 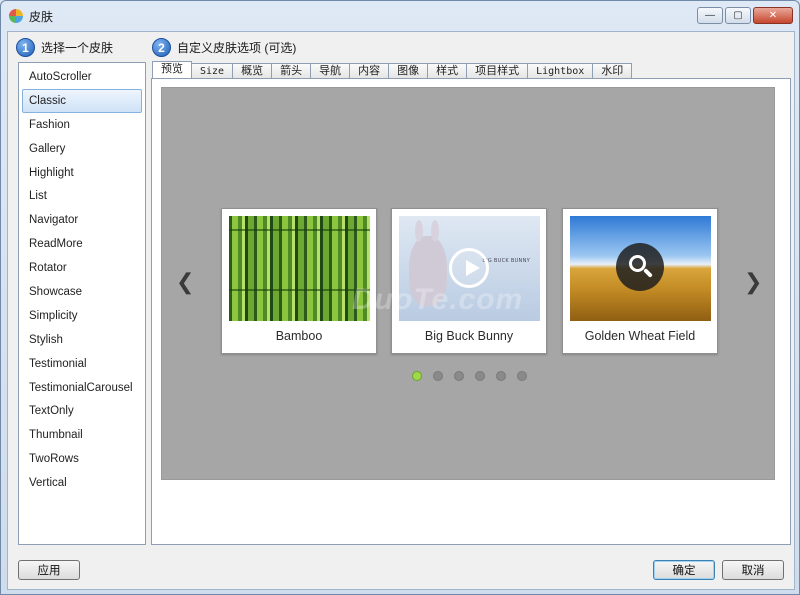 I want to click on skin-list-item: TextOnly, so click(x=82, y=411).